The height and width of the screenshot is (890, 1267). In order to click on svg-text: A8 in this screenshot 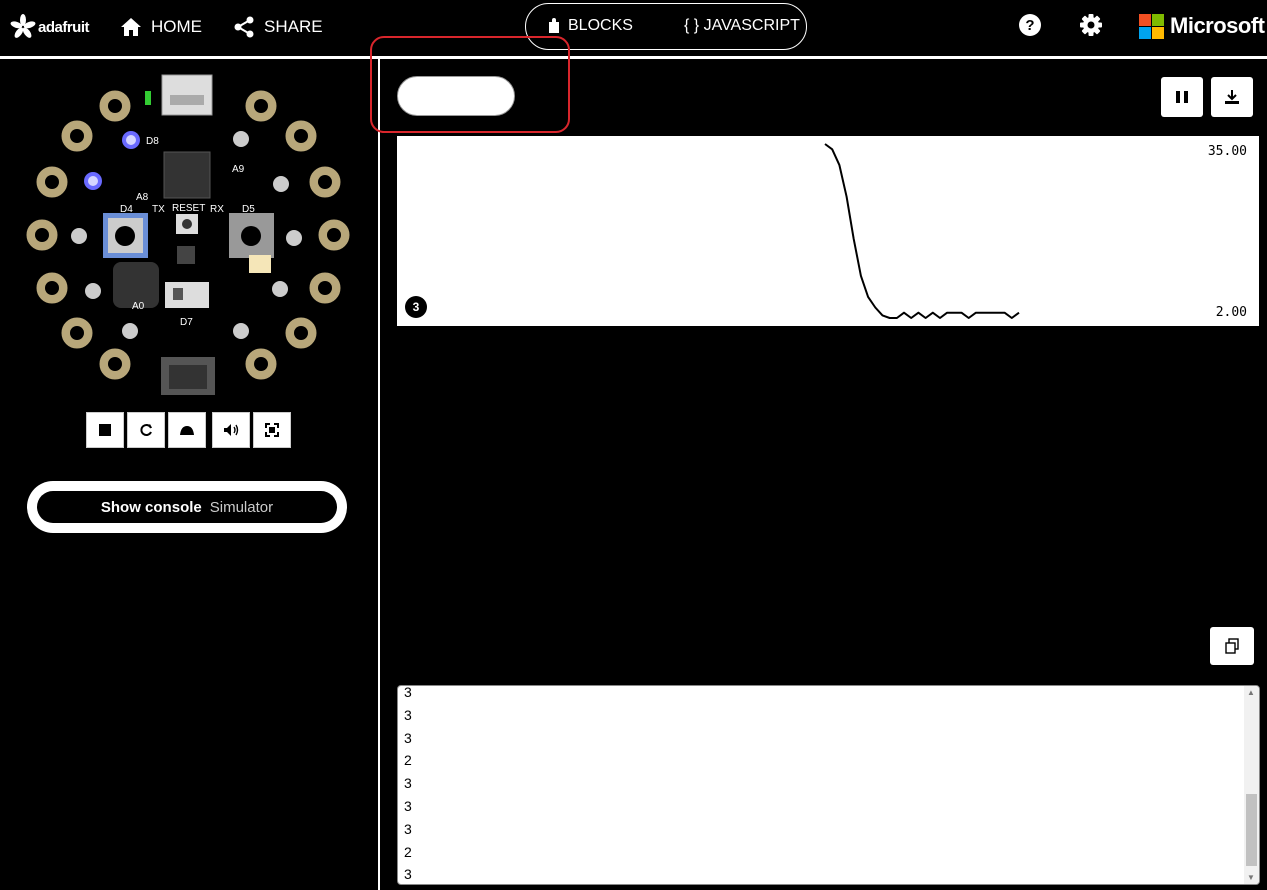, I will do `click(142, 197)`.